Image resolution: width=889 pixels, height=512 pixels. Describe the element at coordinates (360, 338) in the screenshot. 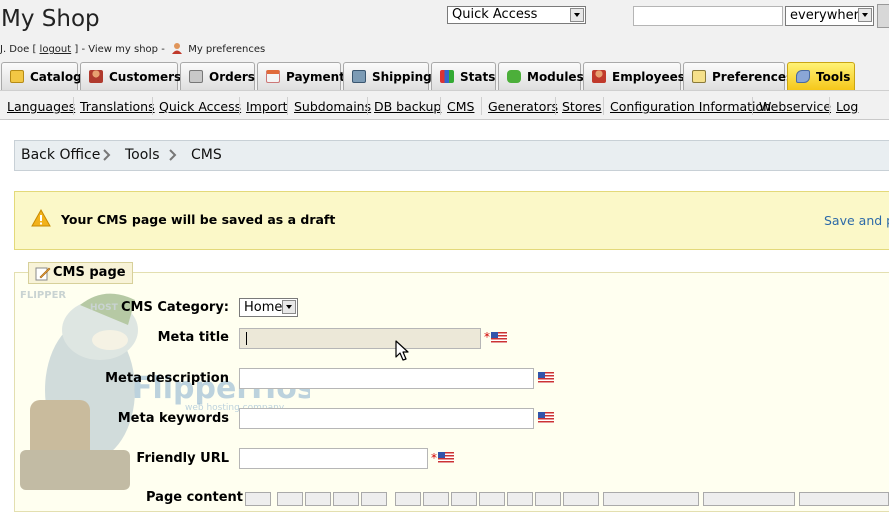

I see `meta-title-input` at that location.